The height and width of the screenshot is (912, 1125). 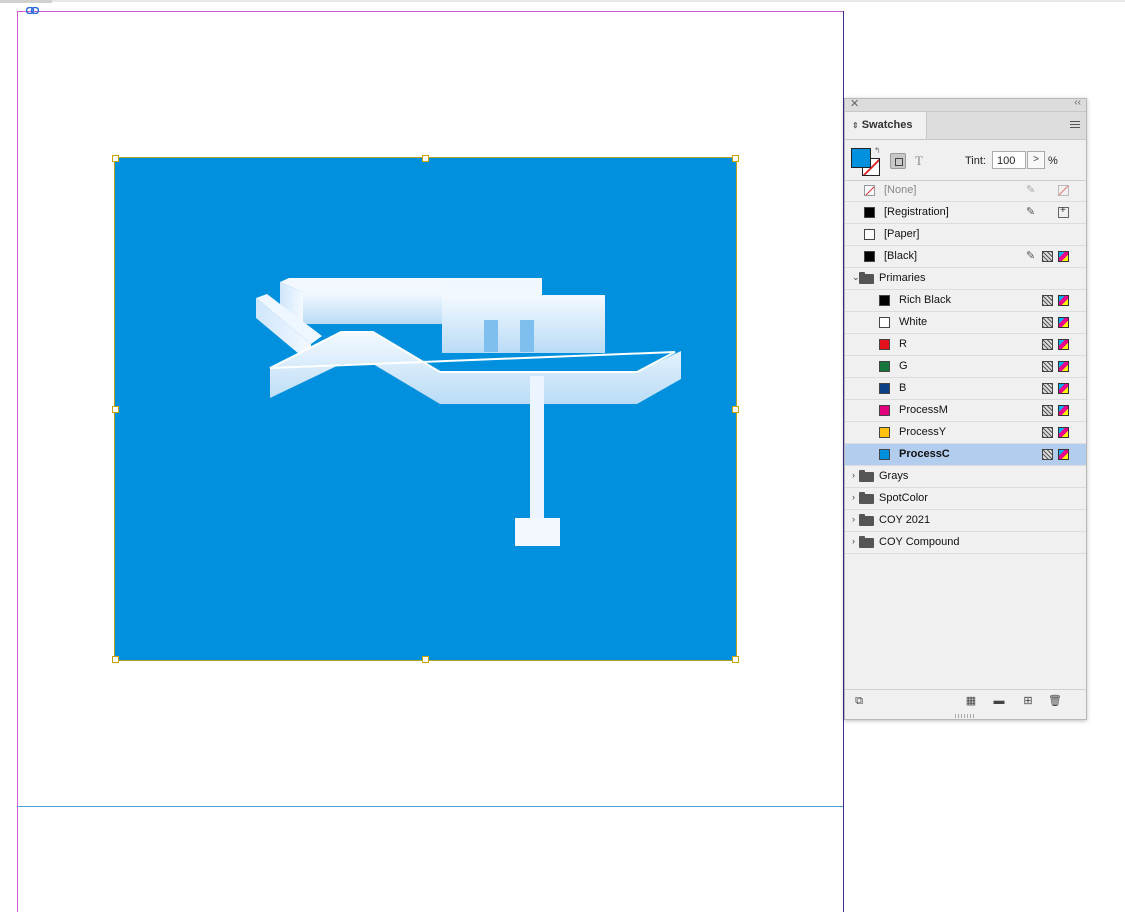 What do you see at coordinates (965, 301) in the screenshot?
I see `swatch-row-rich-black: Rich Black` at bounding box center [965, 301].